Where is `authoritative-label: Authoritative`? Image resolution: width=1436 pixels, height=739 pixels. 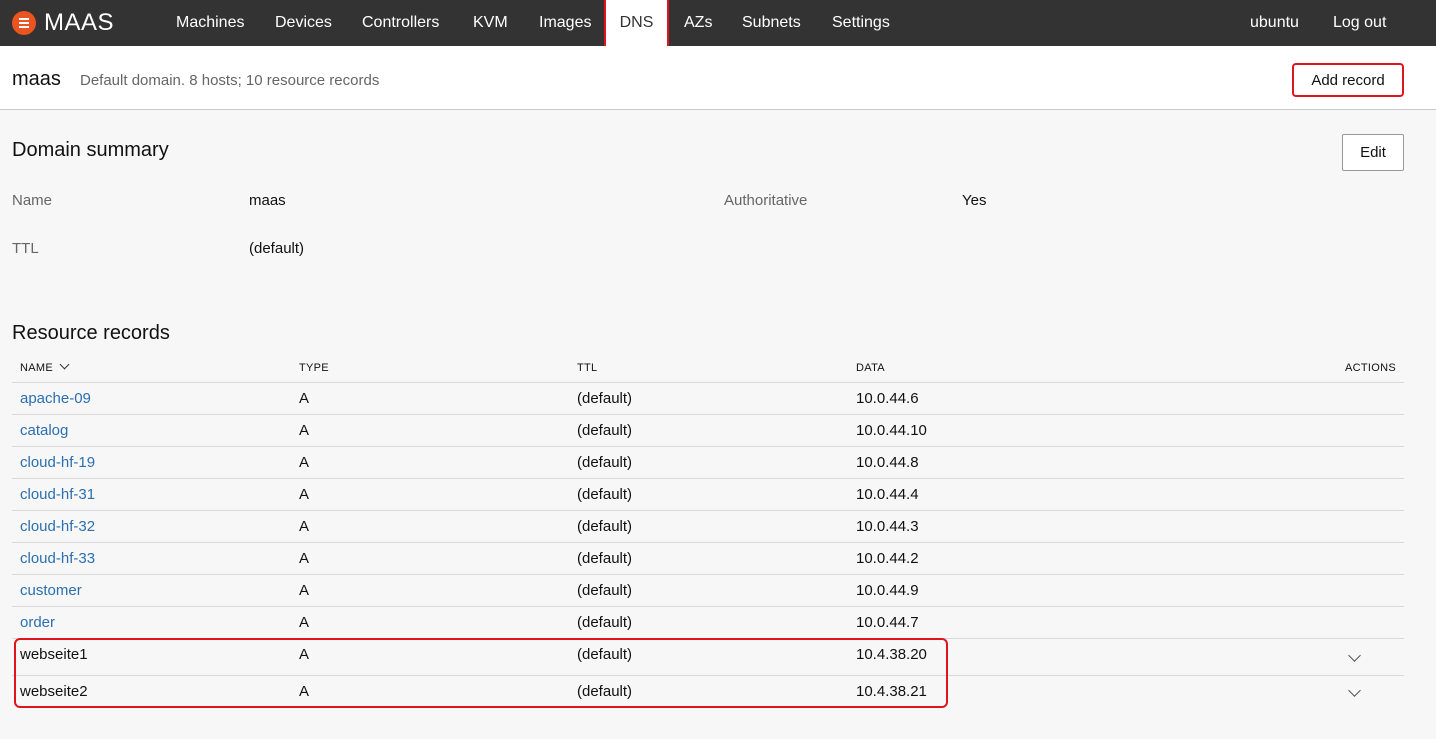
authoritative-label: Authoritative is located at coordinates (766, 200).